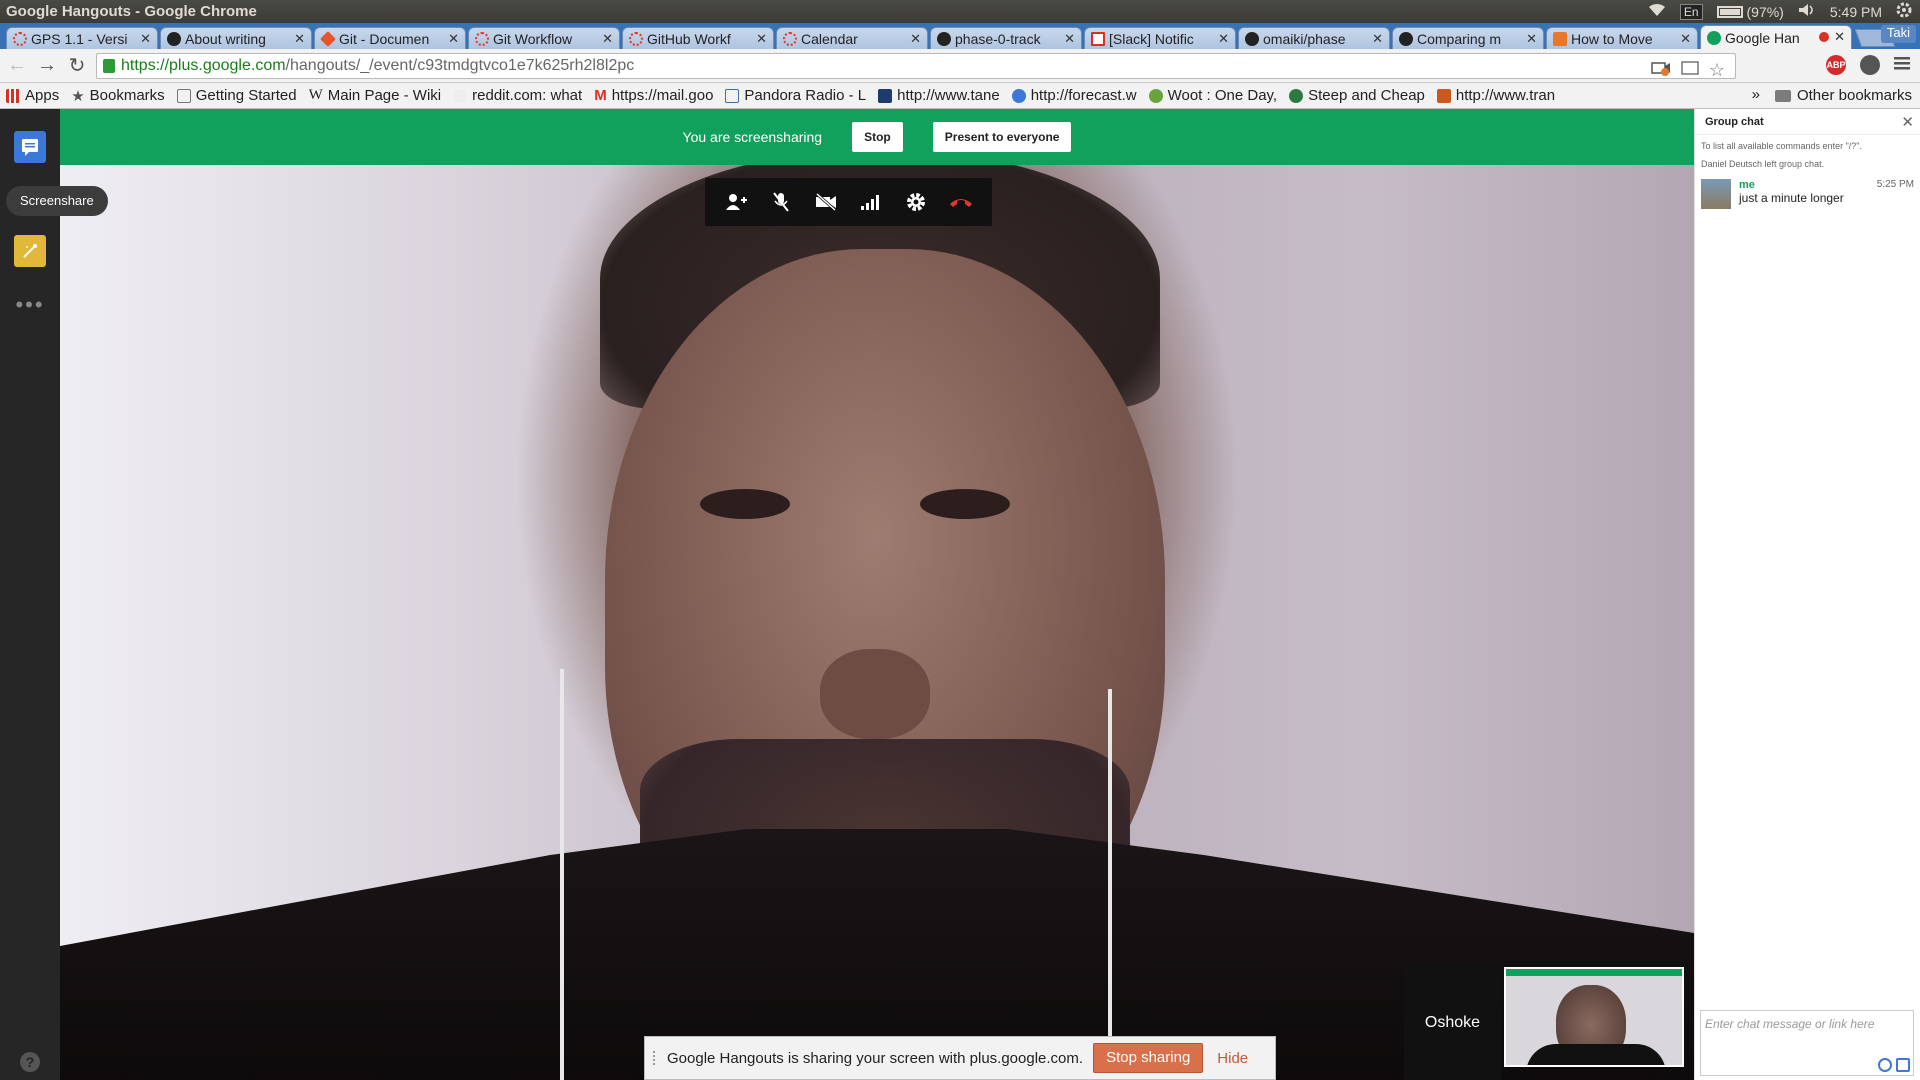 The image size is (1920, 1080). Describe the element at coordinates (30, 1062) in the screenshot. I see `help-icon: ?` at that location.